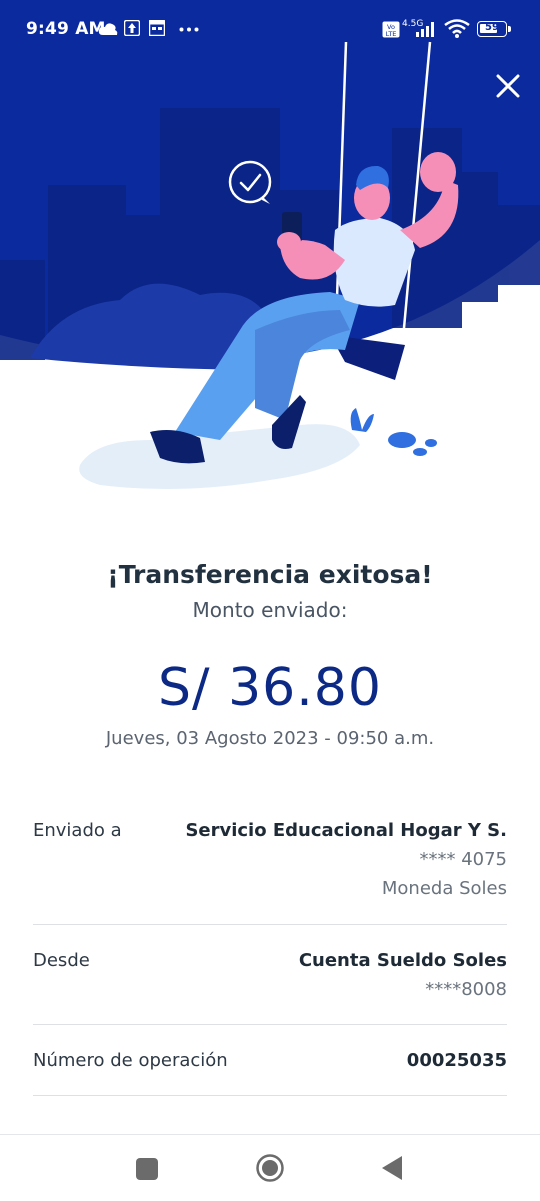 The width and height of the screenshot is (540, 1201). I want to click on back-triangle-icon, so click(392, 1168).